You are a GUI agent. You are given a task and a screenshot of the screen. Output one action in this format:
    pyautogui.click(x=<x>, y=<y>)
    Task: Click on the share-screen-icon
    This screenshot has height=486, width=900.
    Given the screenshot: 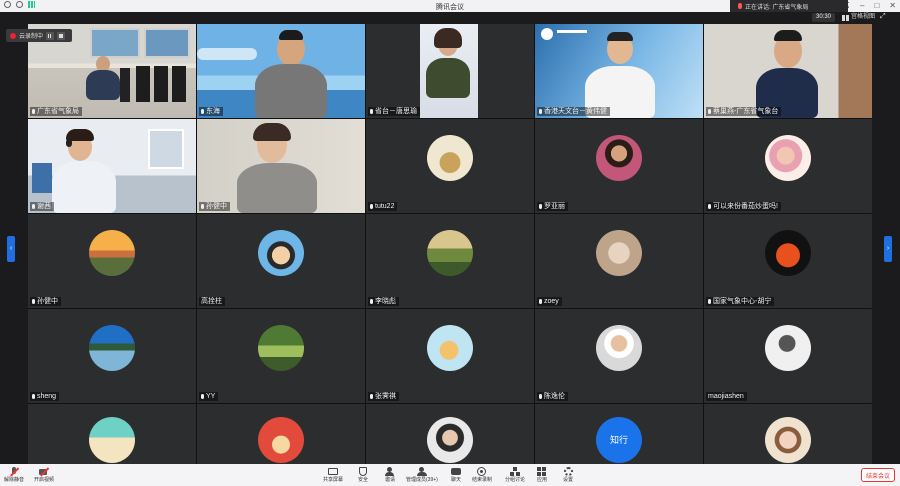 What is the action you would take?
    pyautogui.click(x=333, y=471)
    